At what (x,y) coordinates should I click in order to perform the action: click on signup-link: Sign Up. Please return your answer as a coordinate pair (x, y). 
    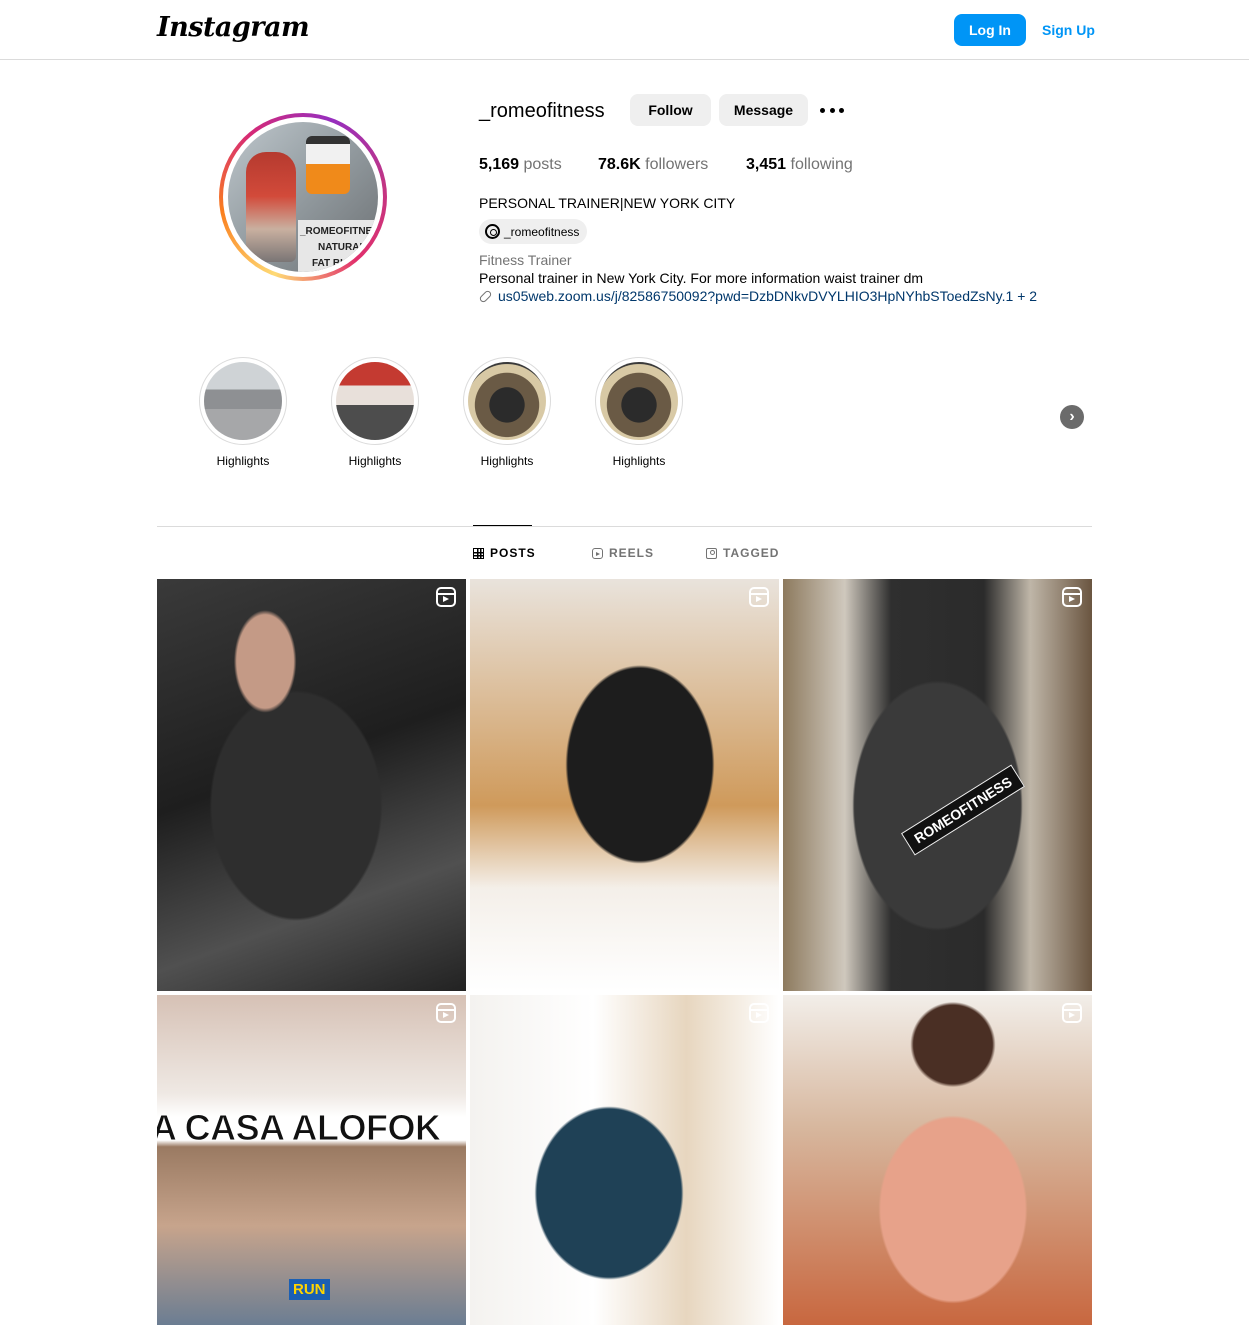
    Looking at the image, I should click on (1068, 30).